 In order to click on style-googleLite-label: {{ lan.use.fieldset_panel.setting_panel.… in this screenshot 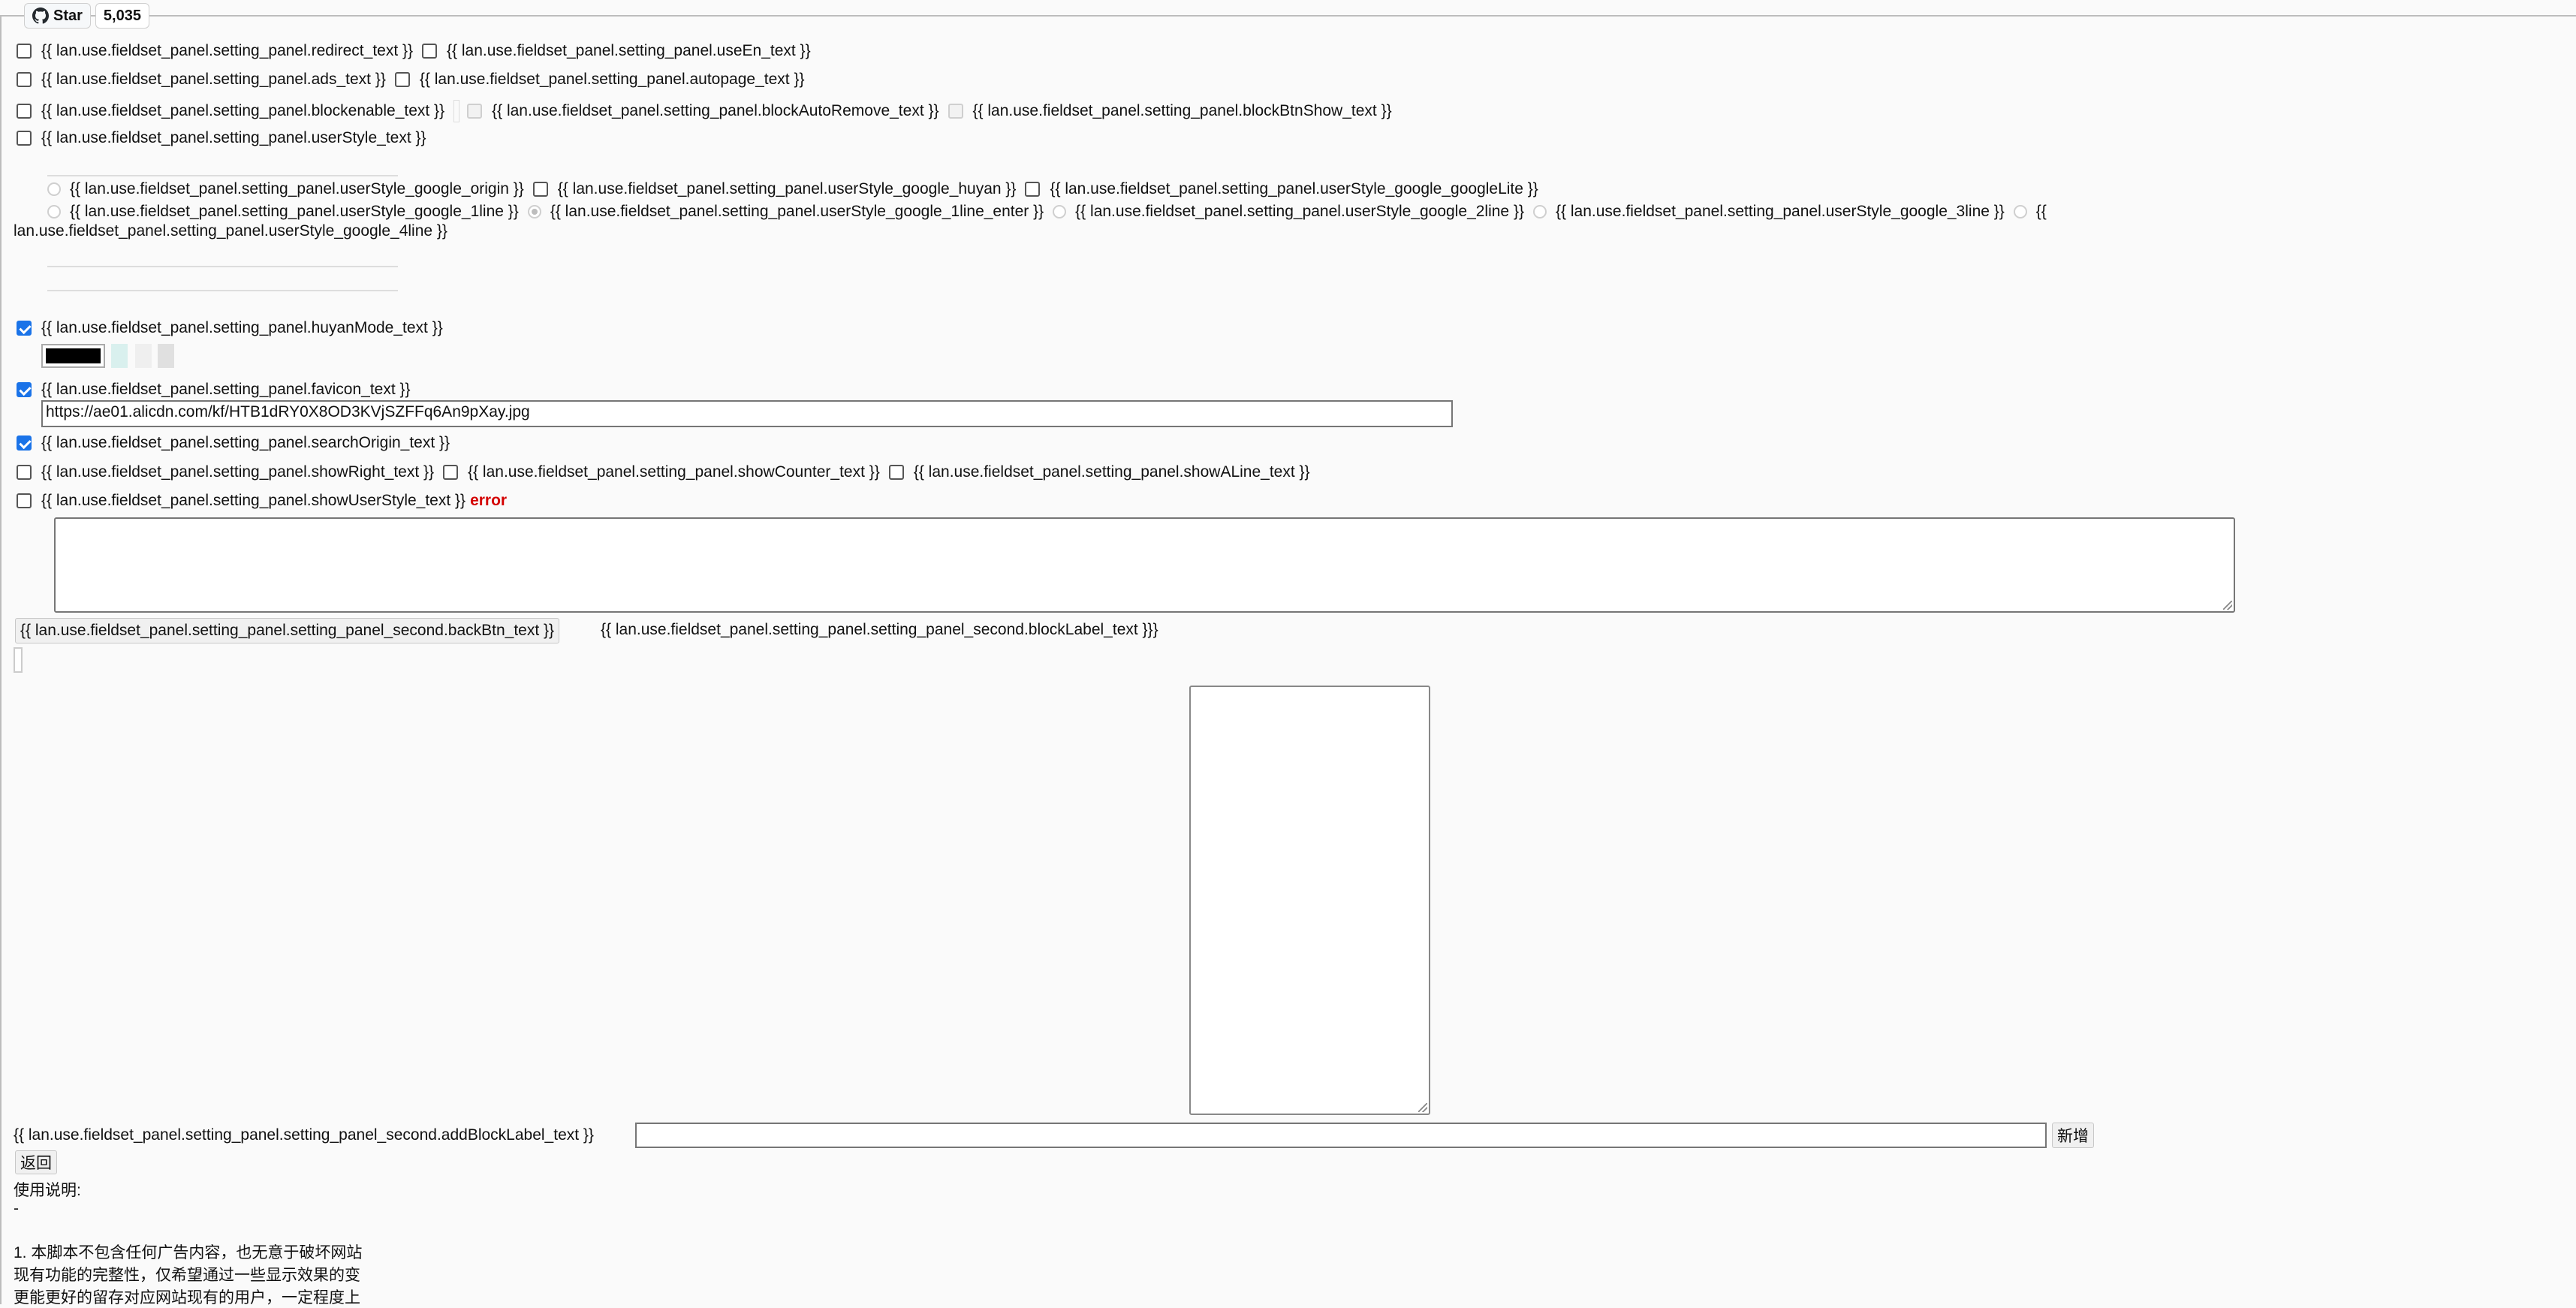, I will do `click(1294, 188)`.